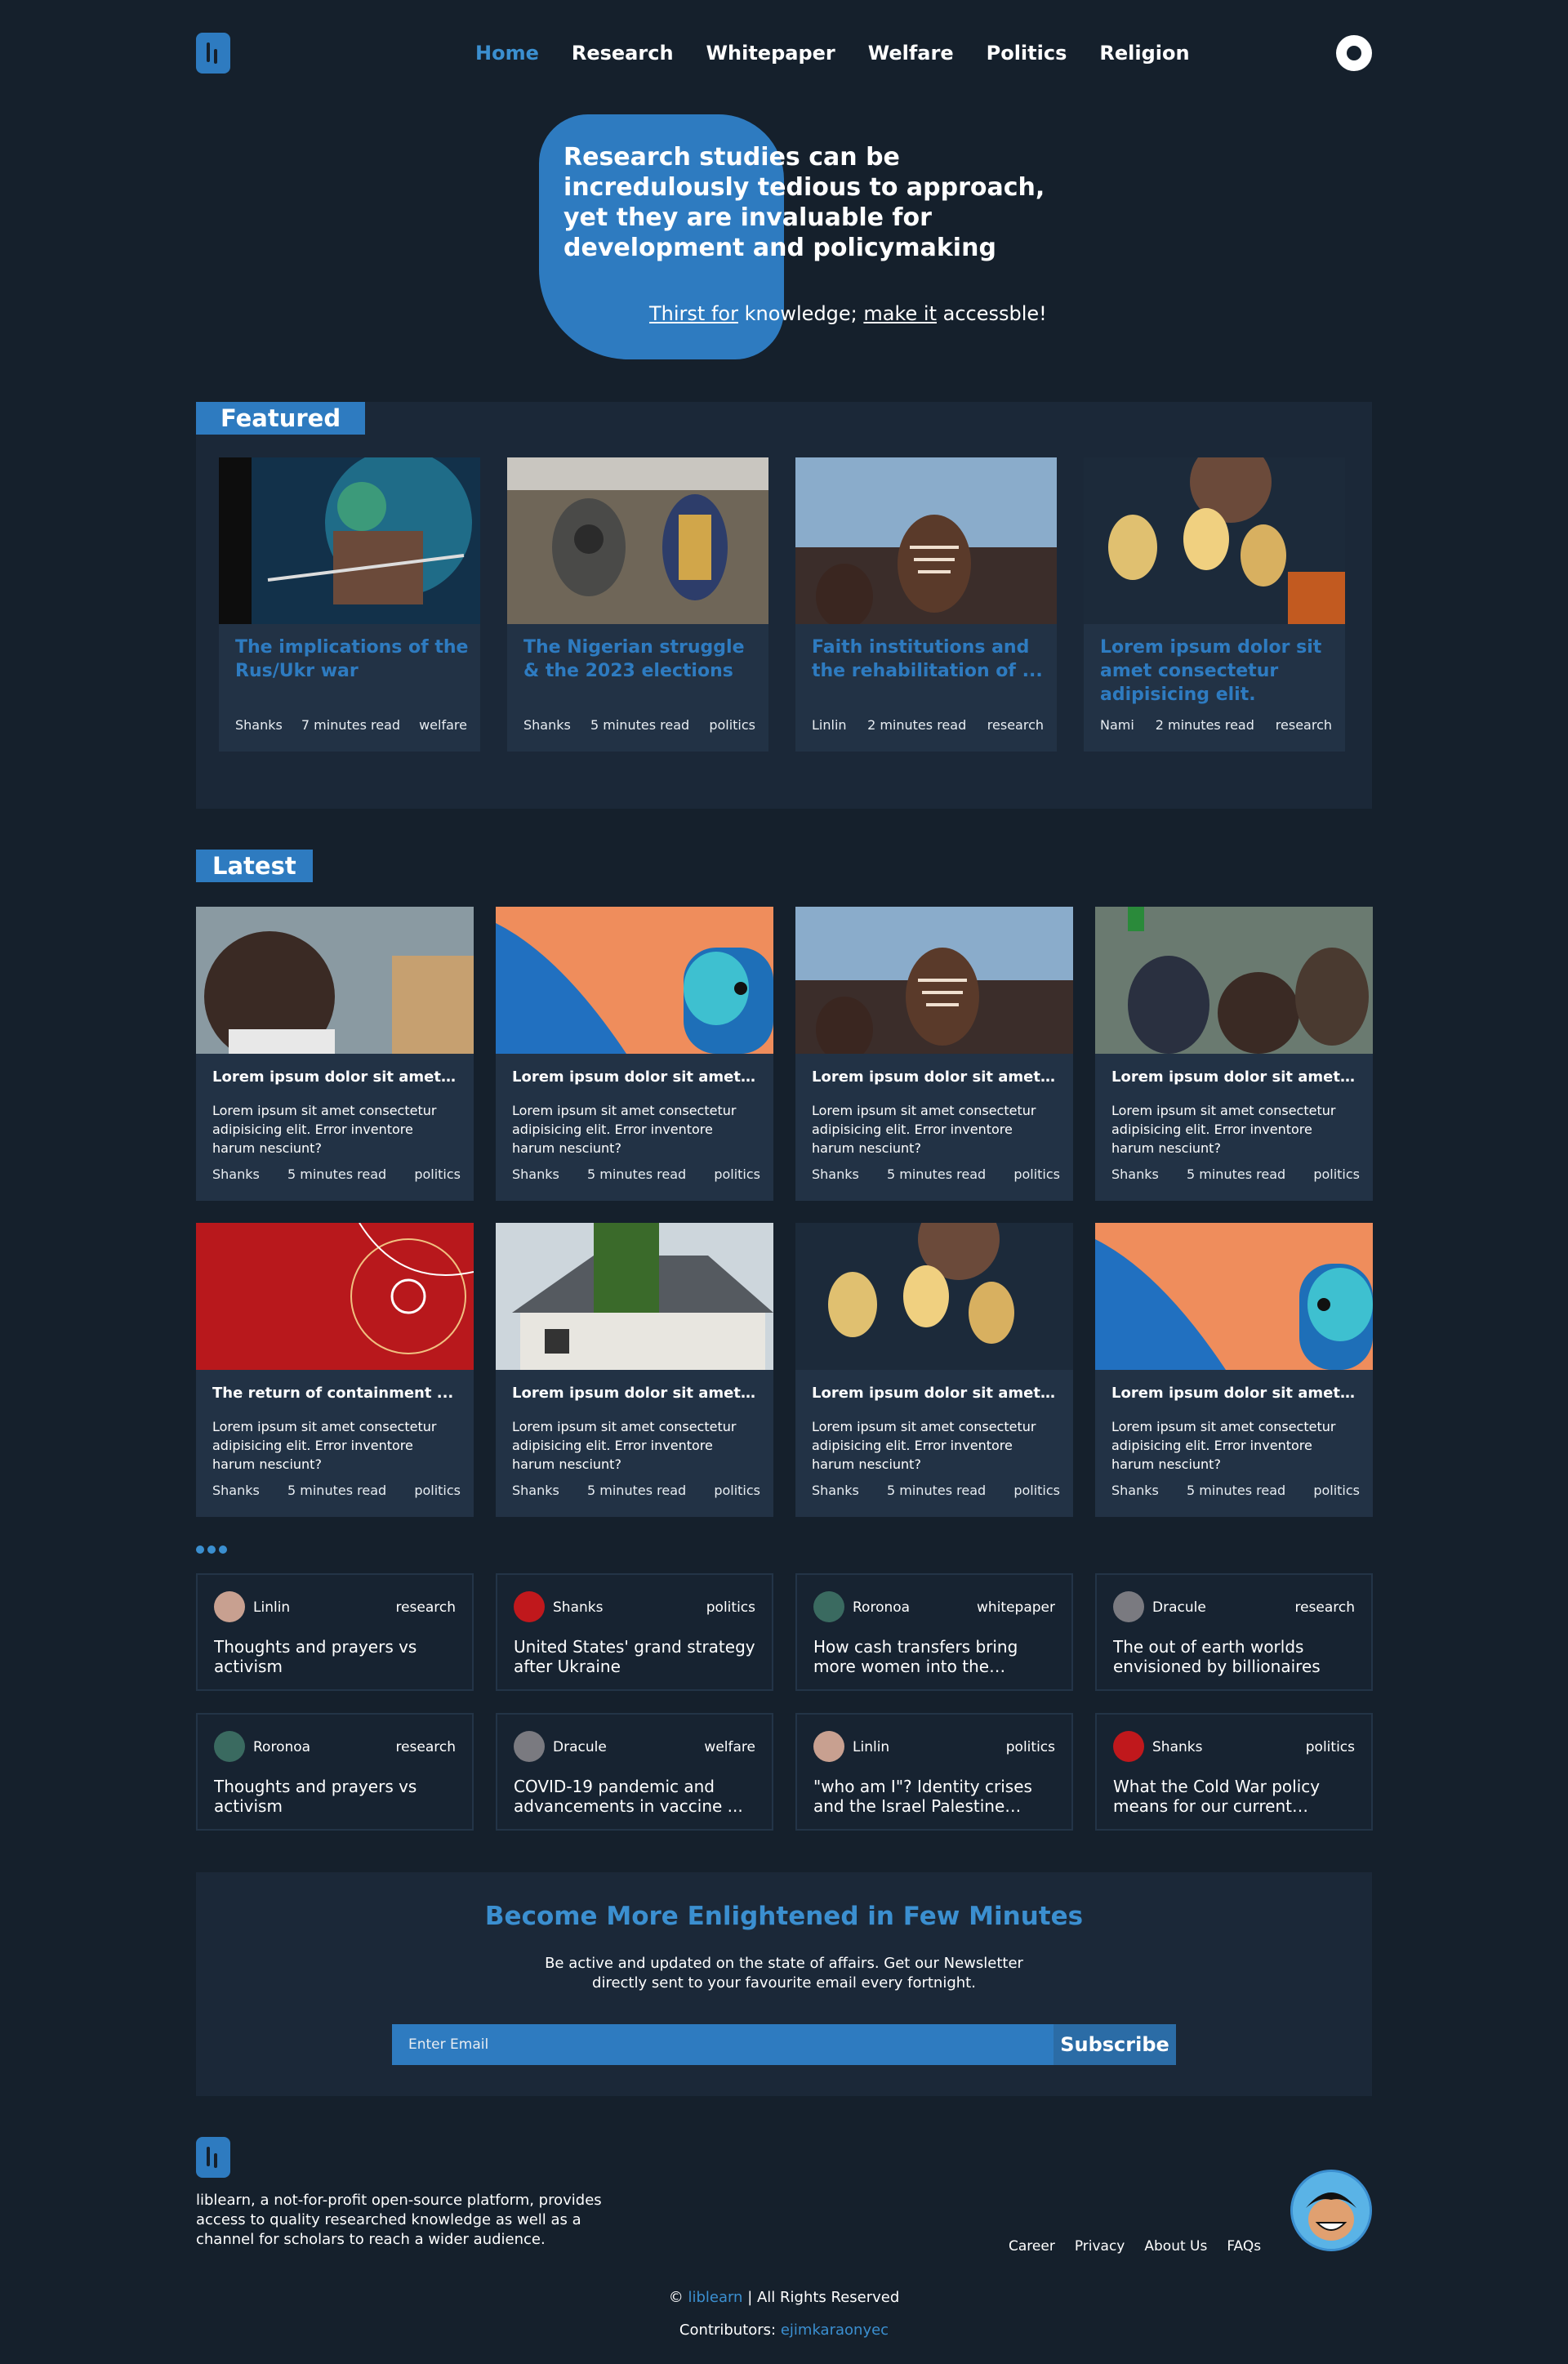 The image size is (1568, 2364). Describe the element at coordinates (623, 54) in the screenshot. I see `nav-research: Research` at that location.